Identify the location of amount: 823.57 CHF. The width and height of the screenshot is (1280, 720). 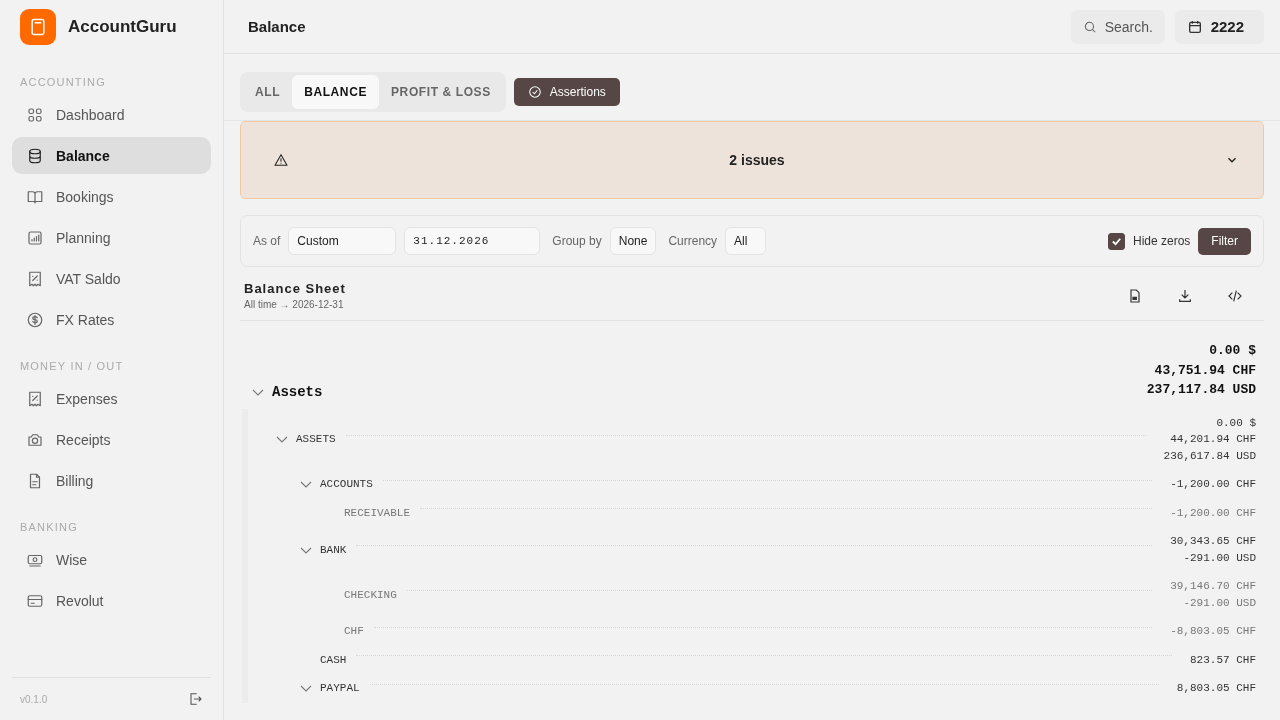
(1223, 660).